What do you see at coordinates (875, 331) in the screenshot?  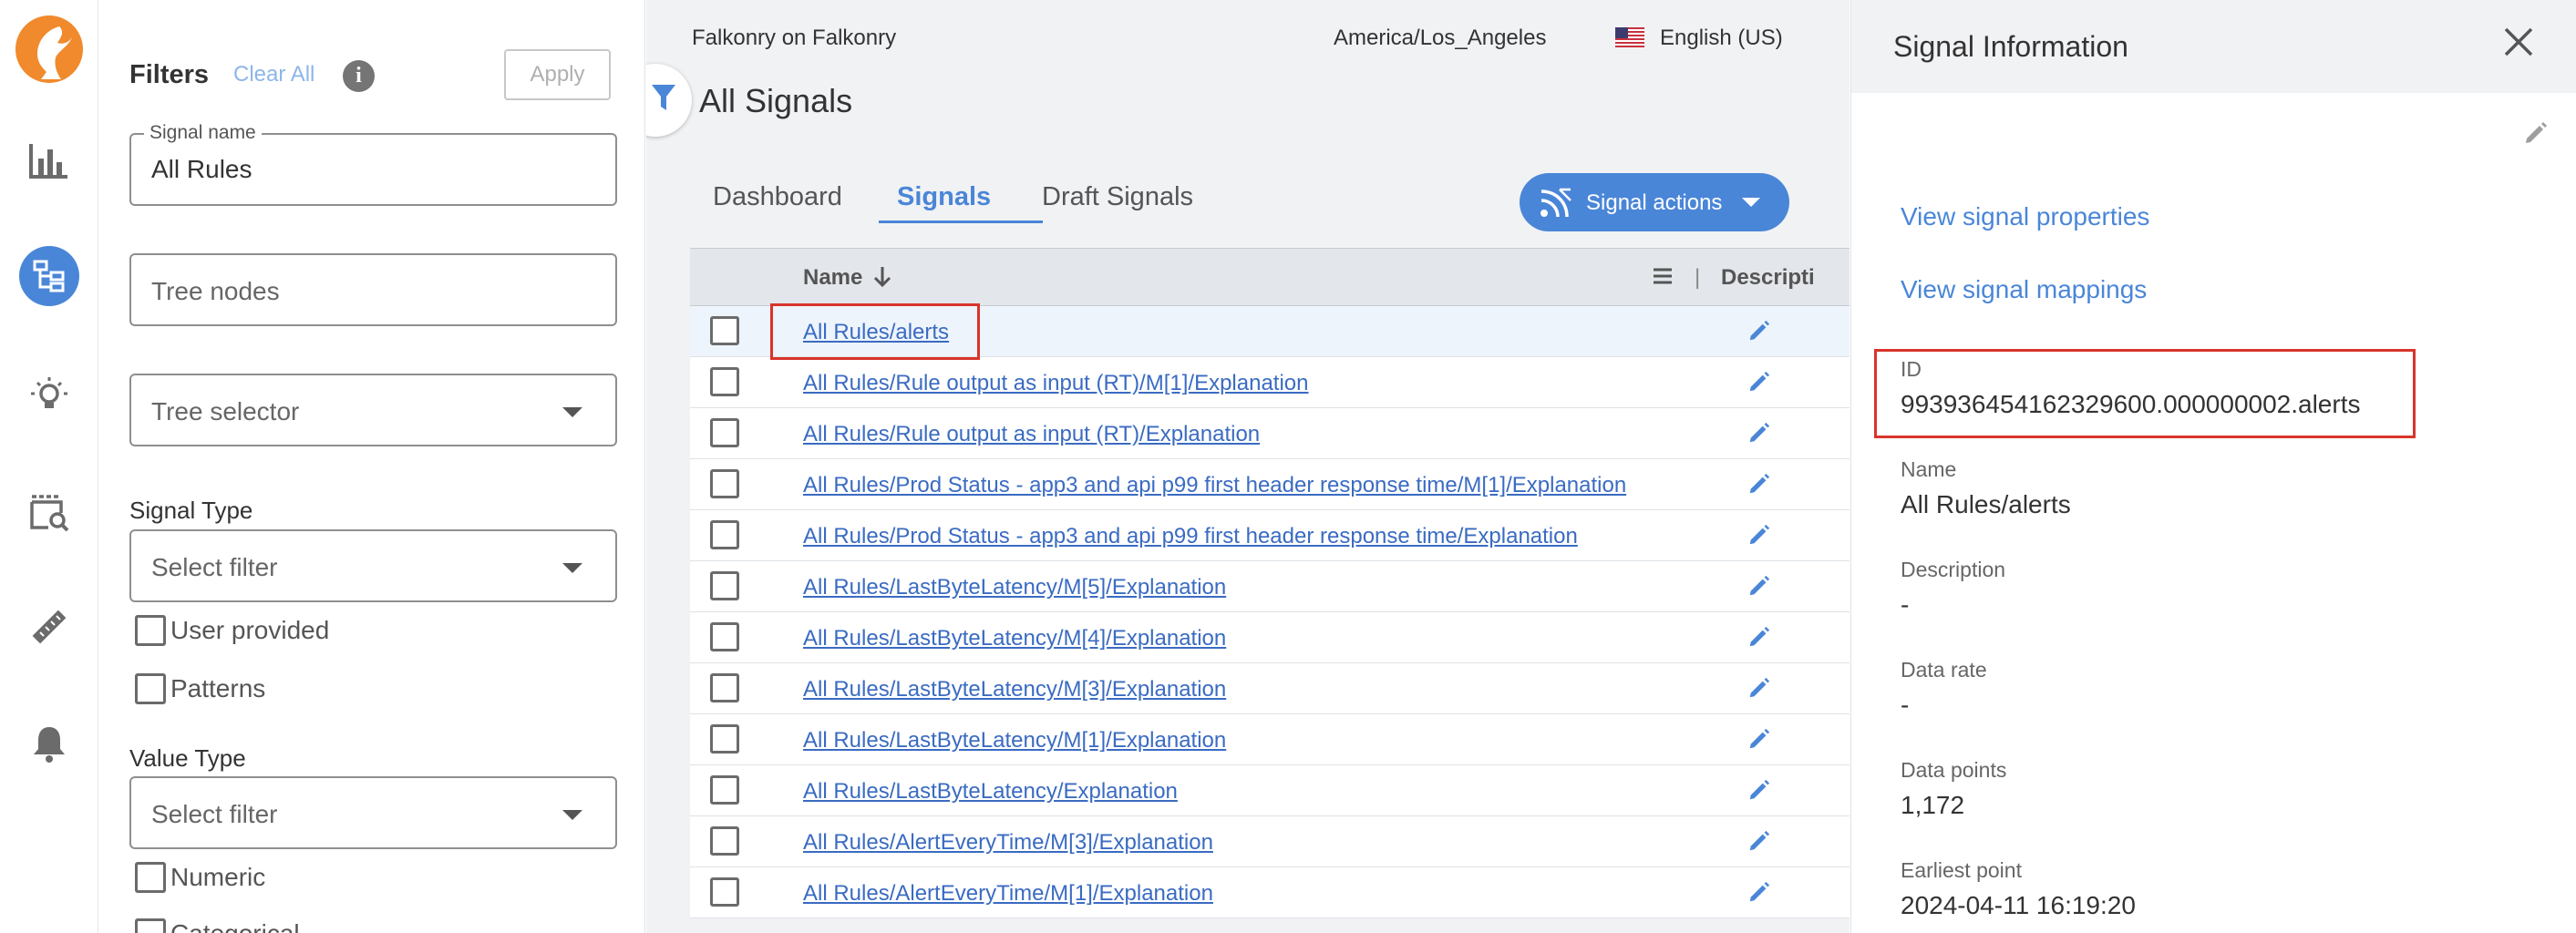 I see `highlight-box-selected-row` at bounding box center [875, 331].